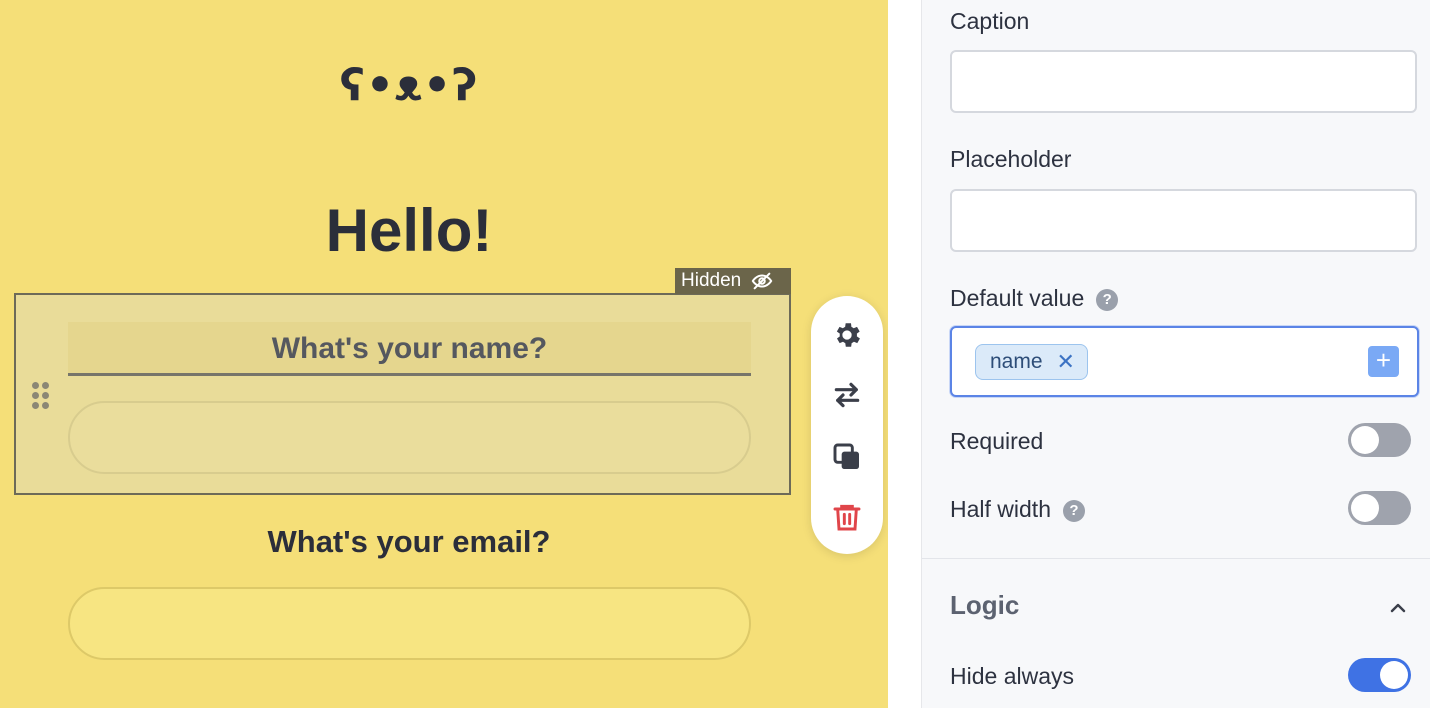  What do you see at coordinates (41, 396) in the screenshot?
I see `drag-handle-icon` at bounding box center [41, 396].